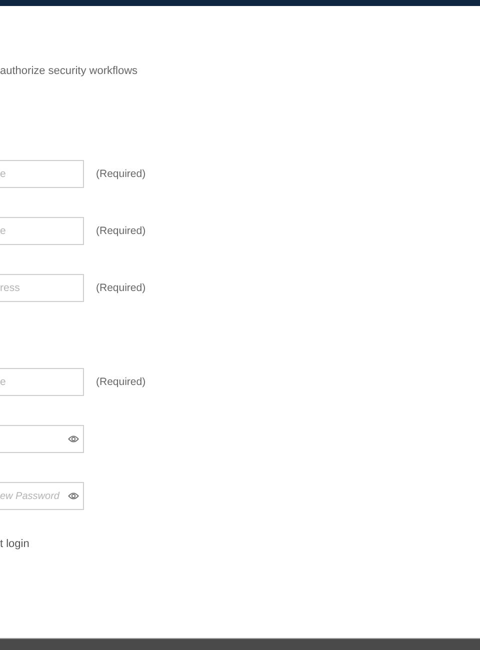 The height and width of the screenshot is (650, 480). Describe the element at coordinates (42, 288) in the screenshot. I see `input-field: ress` at that location.